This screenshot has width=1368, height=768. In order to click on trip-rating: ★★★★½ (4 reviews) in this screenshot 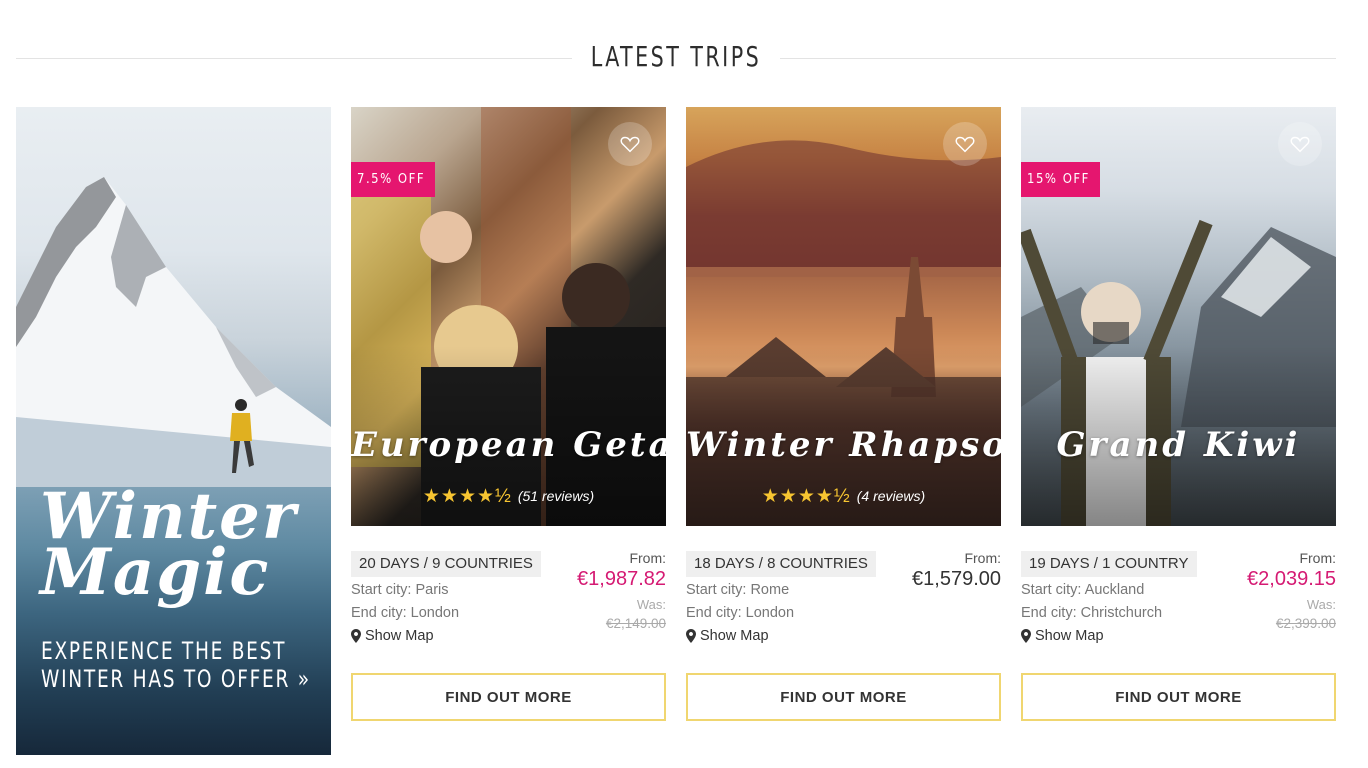, I will do `click(843, 496)`.